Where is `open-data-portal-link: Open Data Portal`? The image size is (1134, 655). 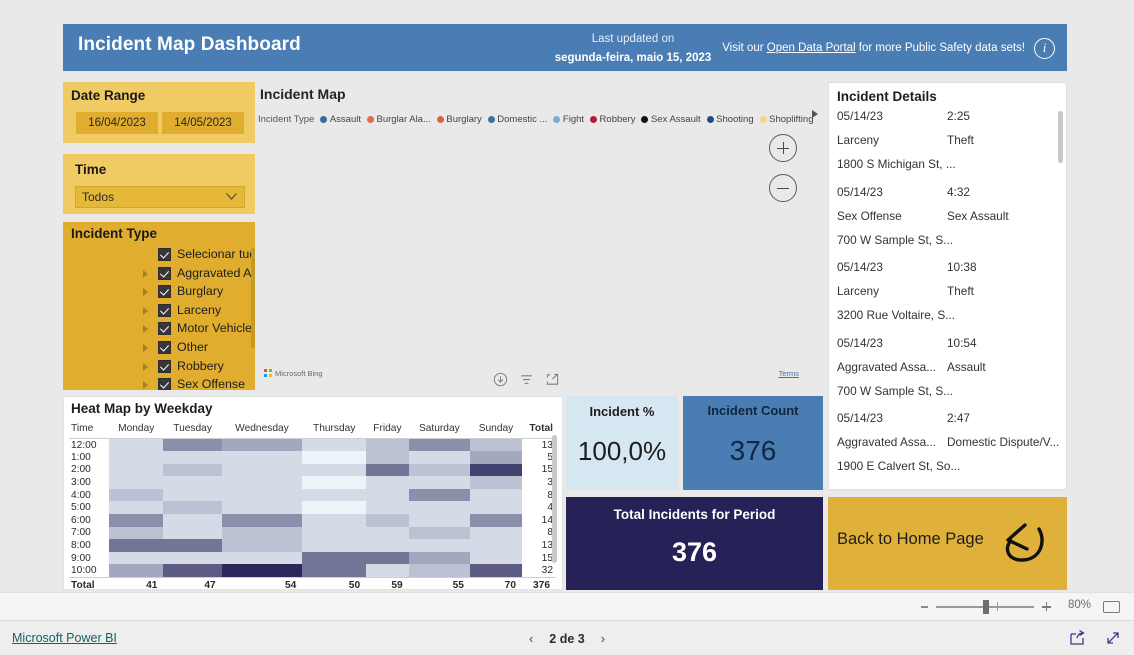 open-data-portal-link: Open Data Portal is located at coordinates (811, 48).